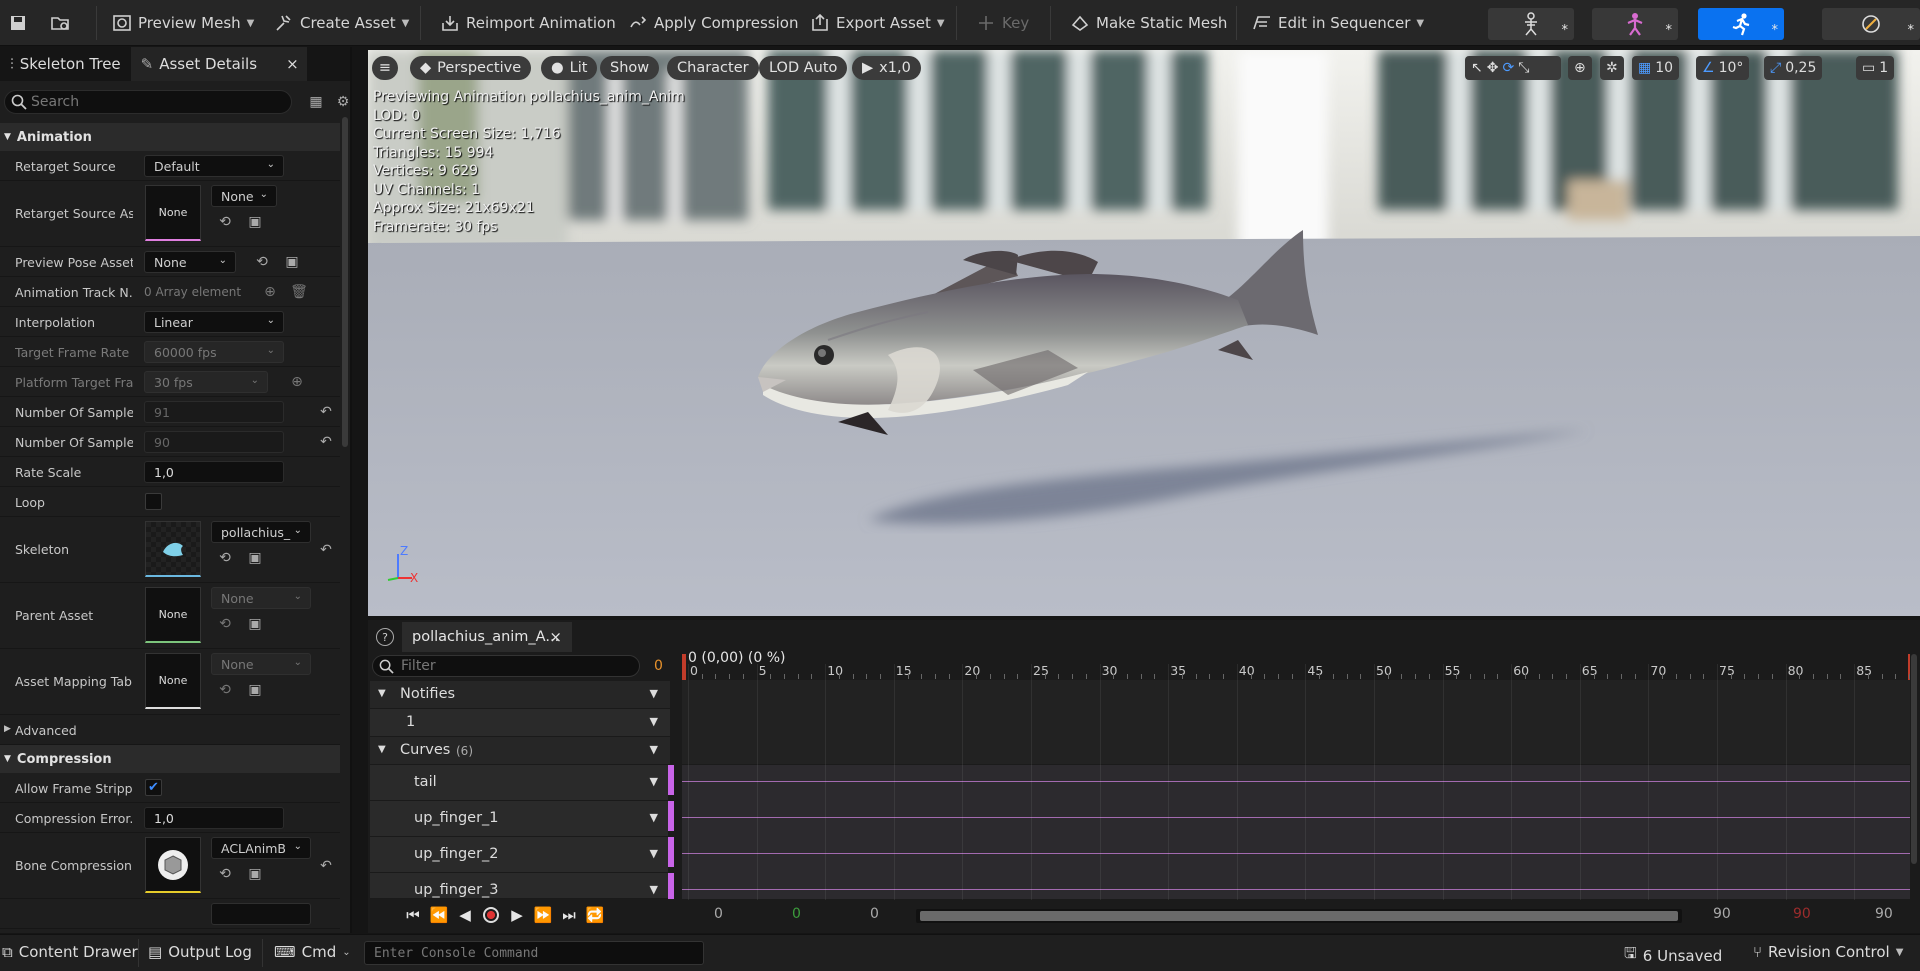  What do you see at coordinates (183, 23) in the screenshot?
I see `preview-mesh-button: Preview Mesh ▼` at bounding box center [183, 23].